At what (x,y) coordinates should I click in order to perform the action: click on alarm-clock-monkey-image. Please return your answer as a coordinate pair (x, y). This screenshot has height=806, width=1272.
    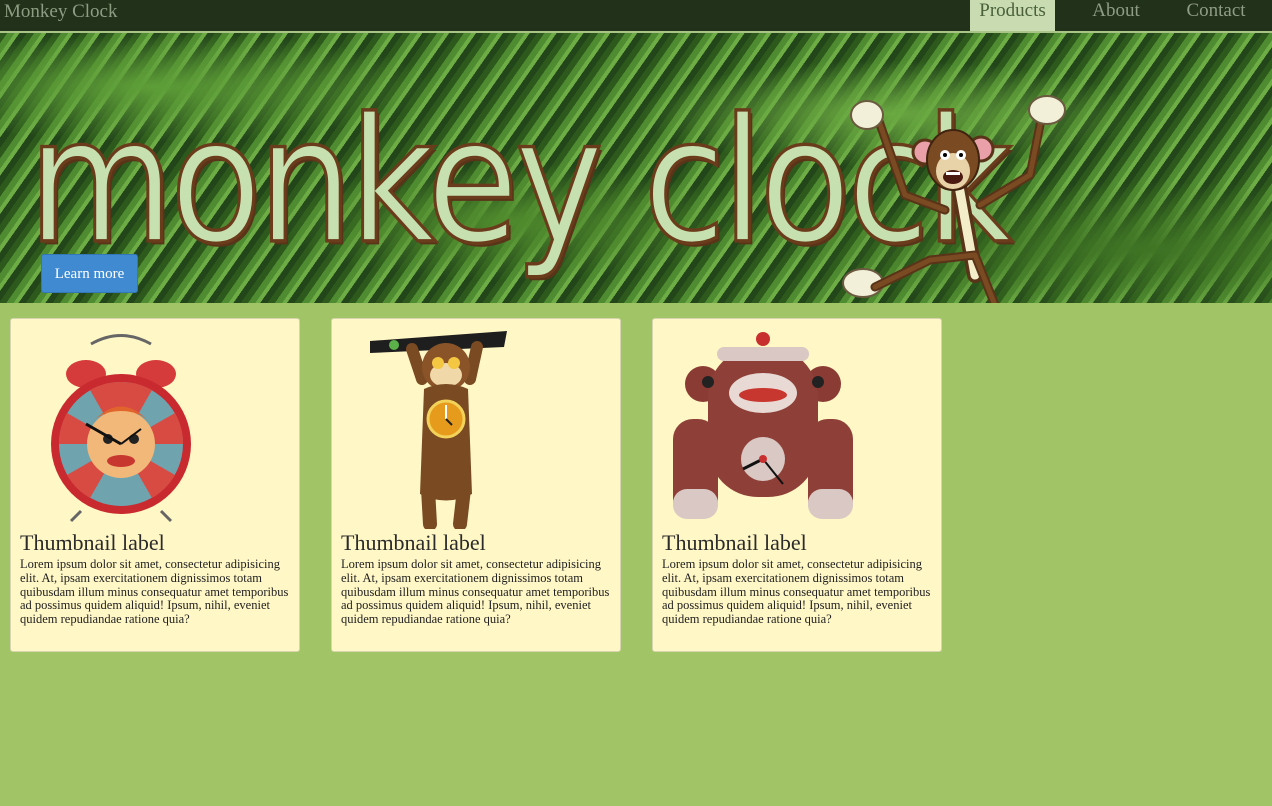
    Looking at the image, I should click on (155, 424).